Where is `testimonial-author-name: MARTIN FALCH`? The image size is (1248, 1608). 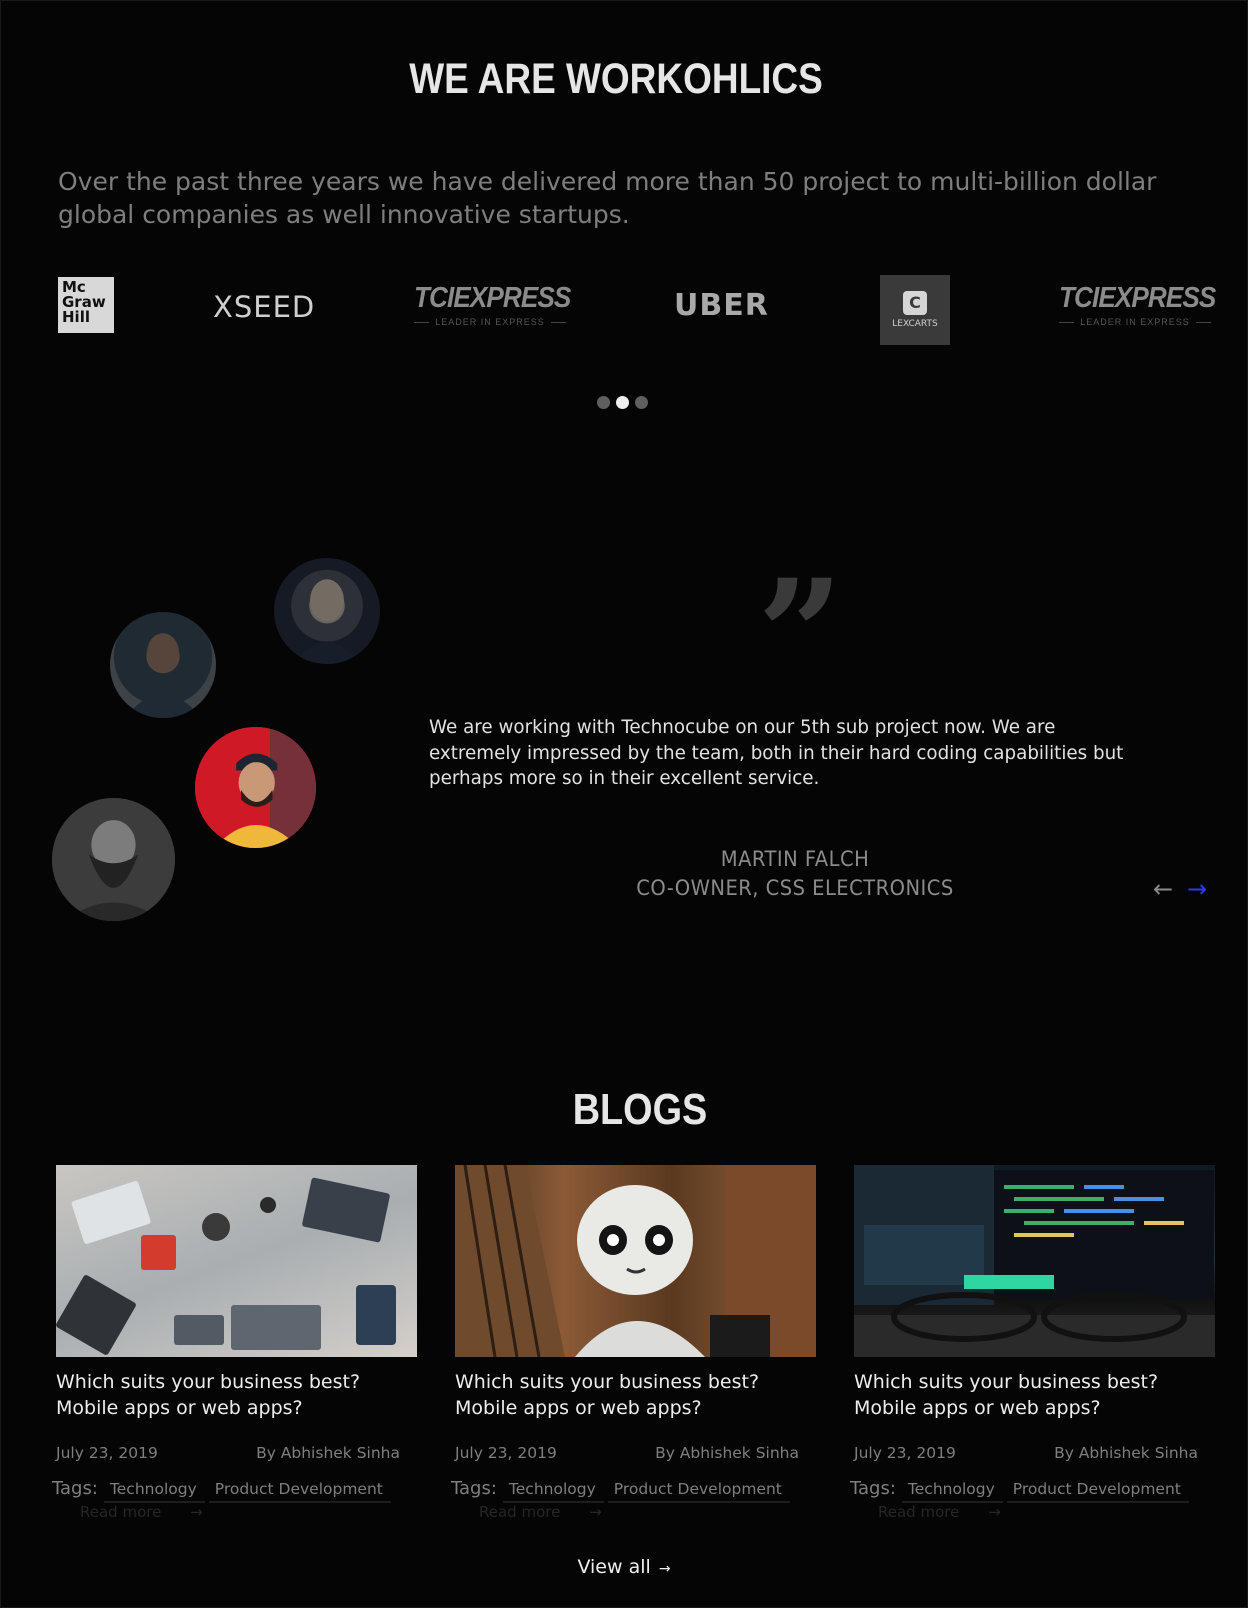
testimonial-author-name: MARTIN FALCH is located at coordinates (795, 859).